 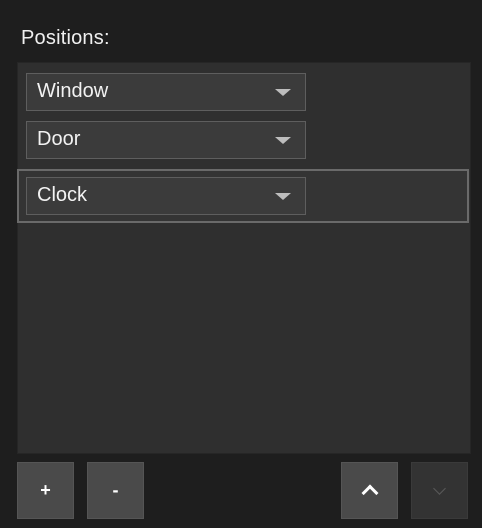 I want to click on position-dropdown-door: Door, so click(x=166, y=140).